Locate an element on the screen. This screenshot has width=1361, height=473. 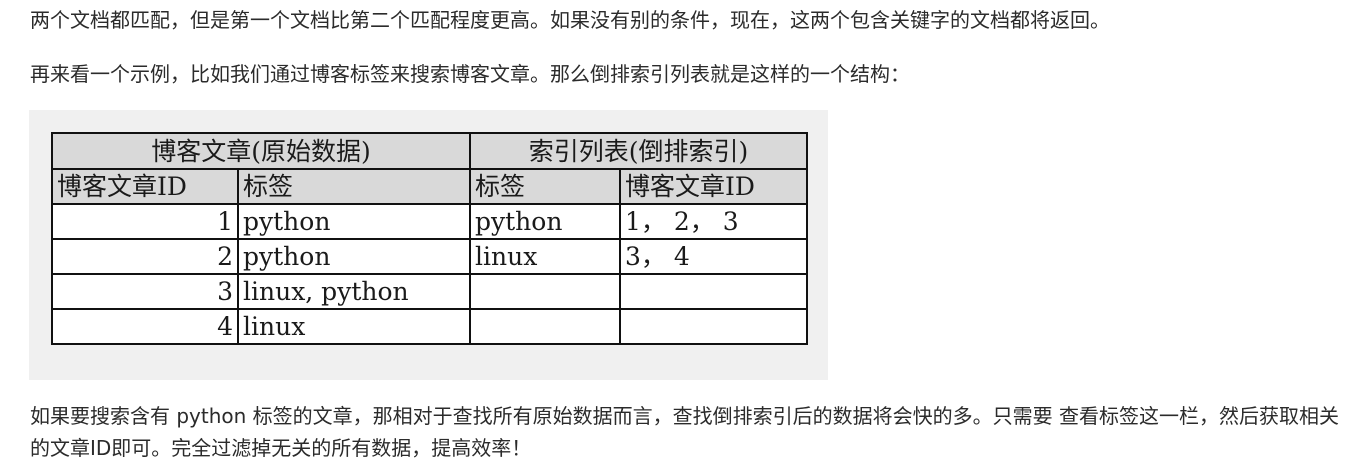
column-header-index-tag: 标签 is located at coordinates (545, 186).